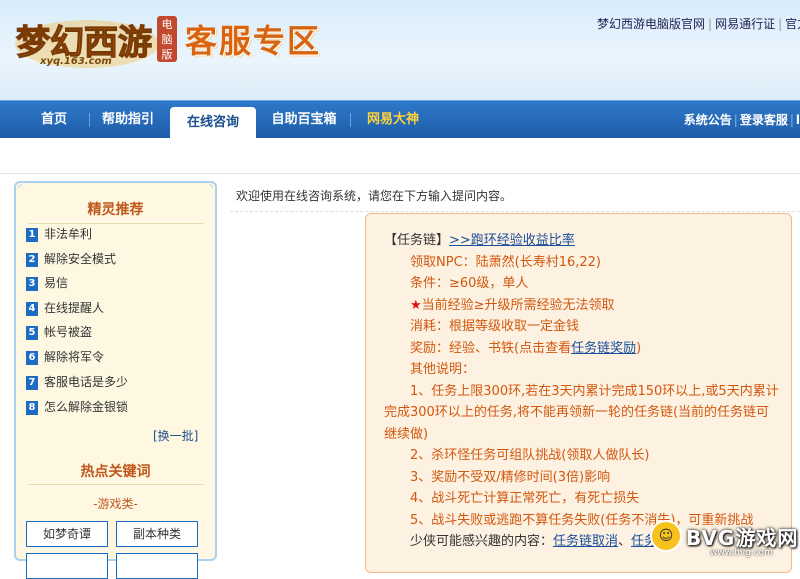 This screenshot has height=579, width=800. Describe the element at coordinates (400, 156) in the screenshot. I see `sub-bar` at that location.